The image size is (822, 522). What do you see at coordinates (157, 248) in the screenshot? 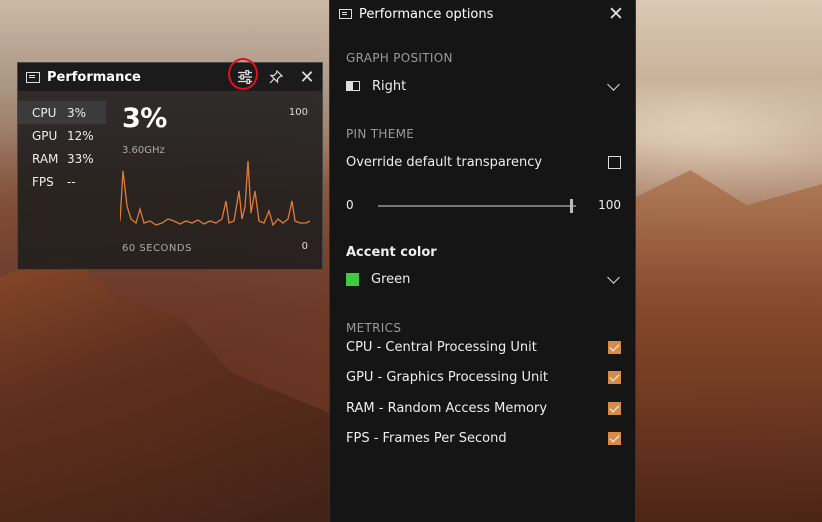
I see `graph-time-window: 60 SECONDS` at bounding box center [157, 248].